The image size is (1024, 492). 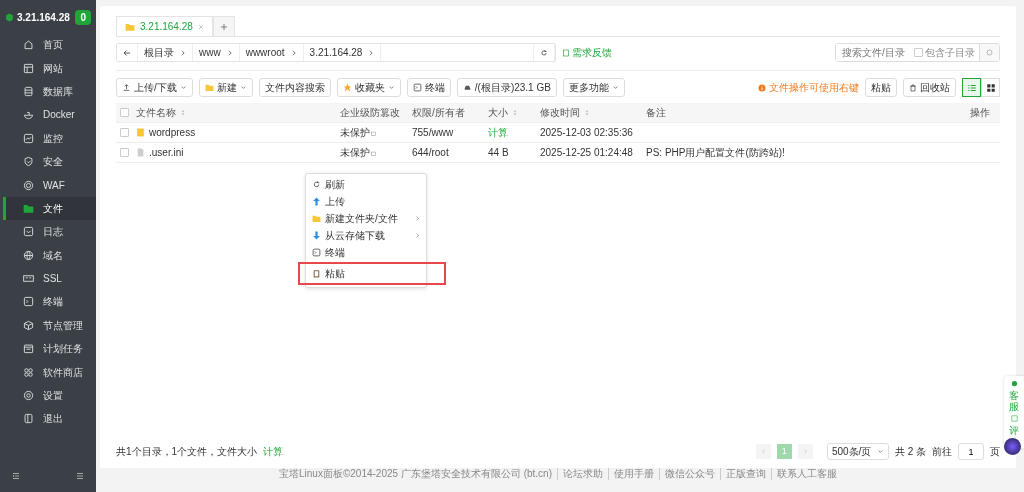 I want to click on sidebar-item: 计划任务, so click(x=49, y=349).